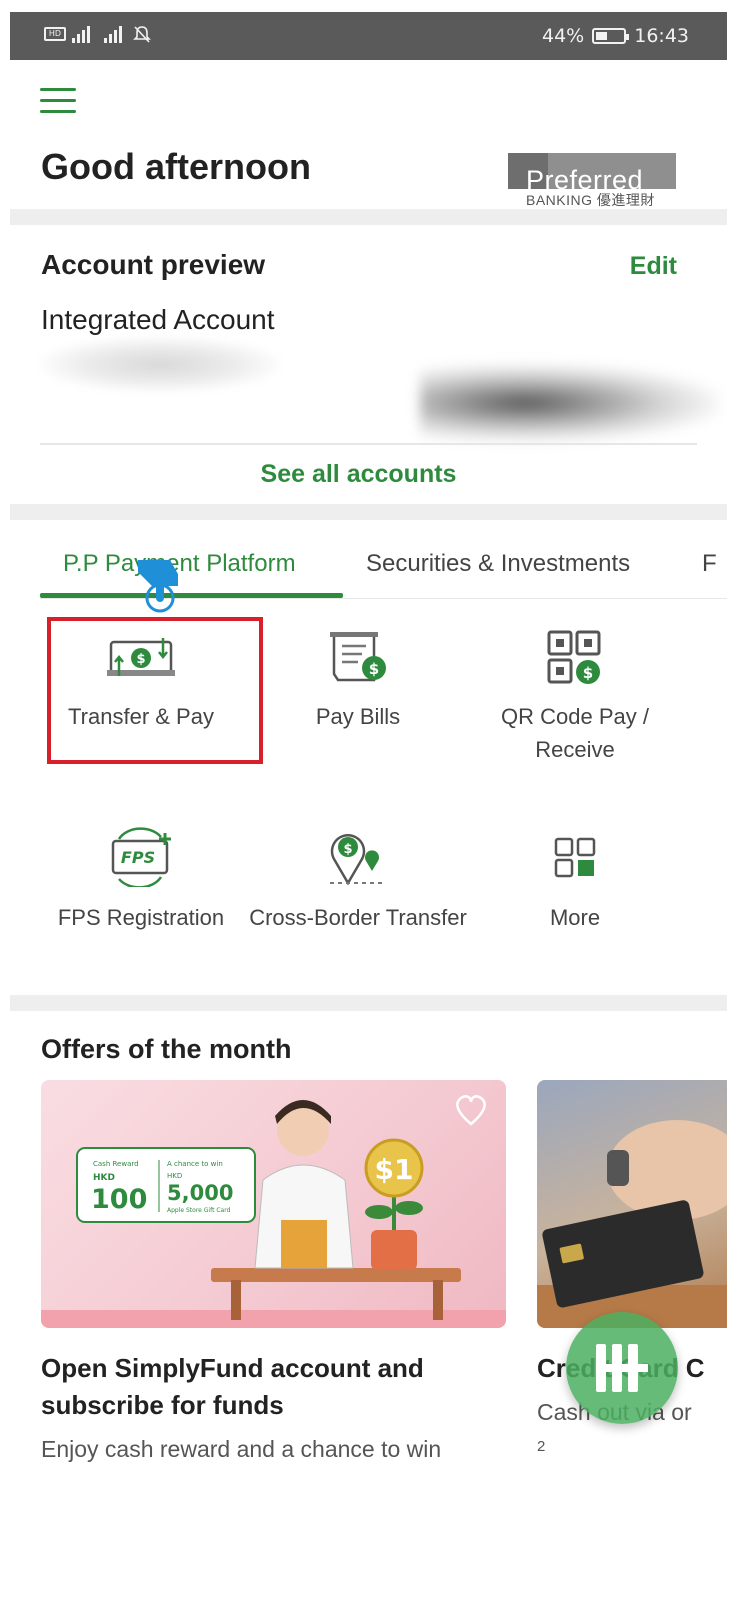 This screenshot has width=737, height=1612. Describe the element at coordinates (394, 1169) in the screenshot. I see `coin-text: $1` at that location.